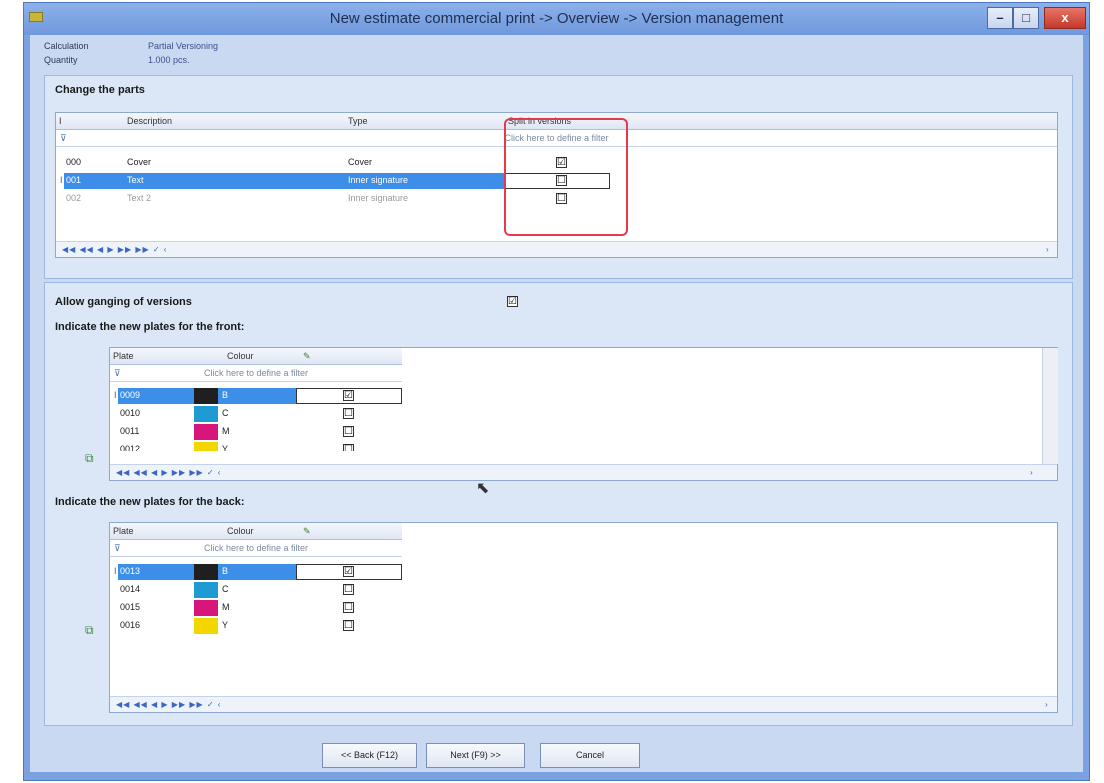  What do you see at coordinates (1050, 406) in the screenshot?
I see `front-vertical-scrollbar` at bounding box center [1050, 406].